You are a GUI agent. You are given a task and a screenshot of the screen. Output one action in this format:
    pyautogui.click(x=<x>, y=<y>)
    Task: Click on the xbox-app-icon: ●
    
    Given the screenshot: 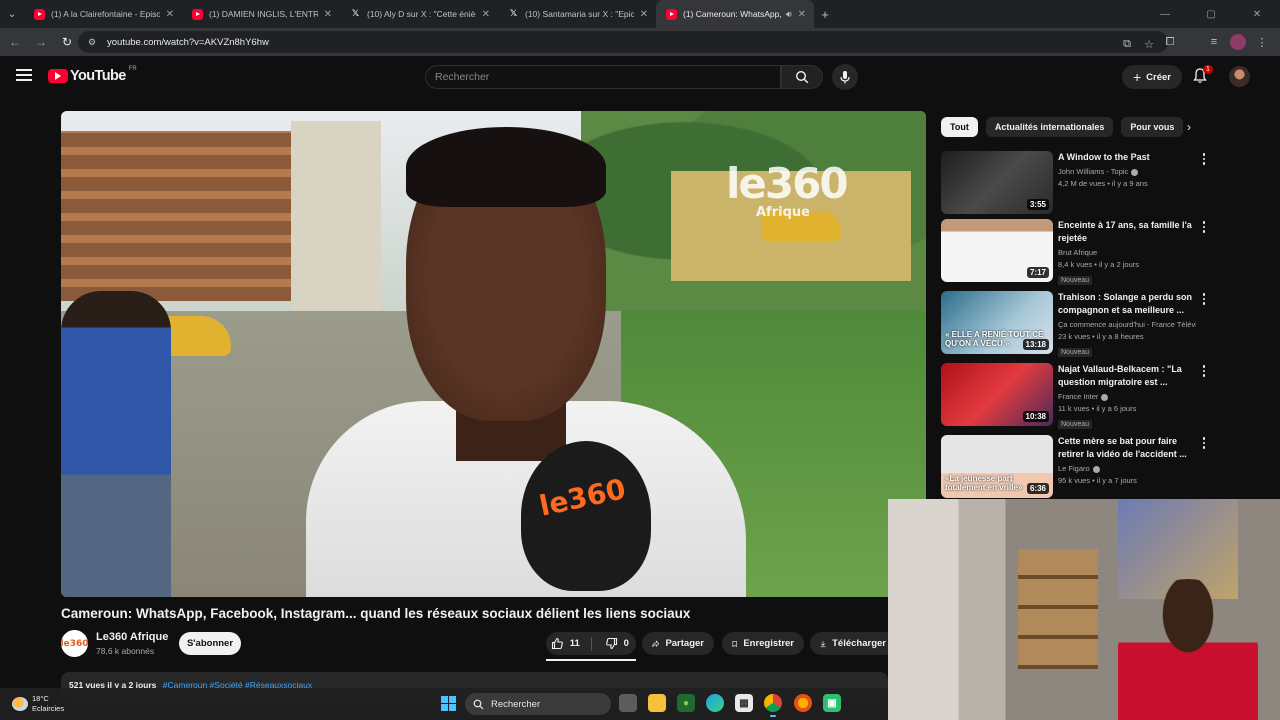 What is the action you would take?
    pyautogui.click(x=686, y=703)
    